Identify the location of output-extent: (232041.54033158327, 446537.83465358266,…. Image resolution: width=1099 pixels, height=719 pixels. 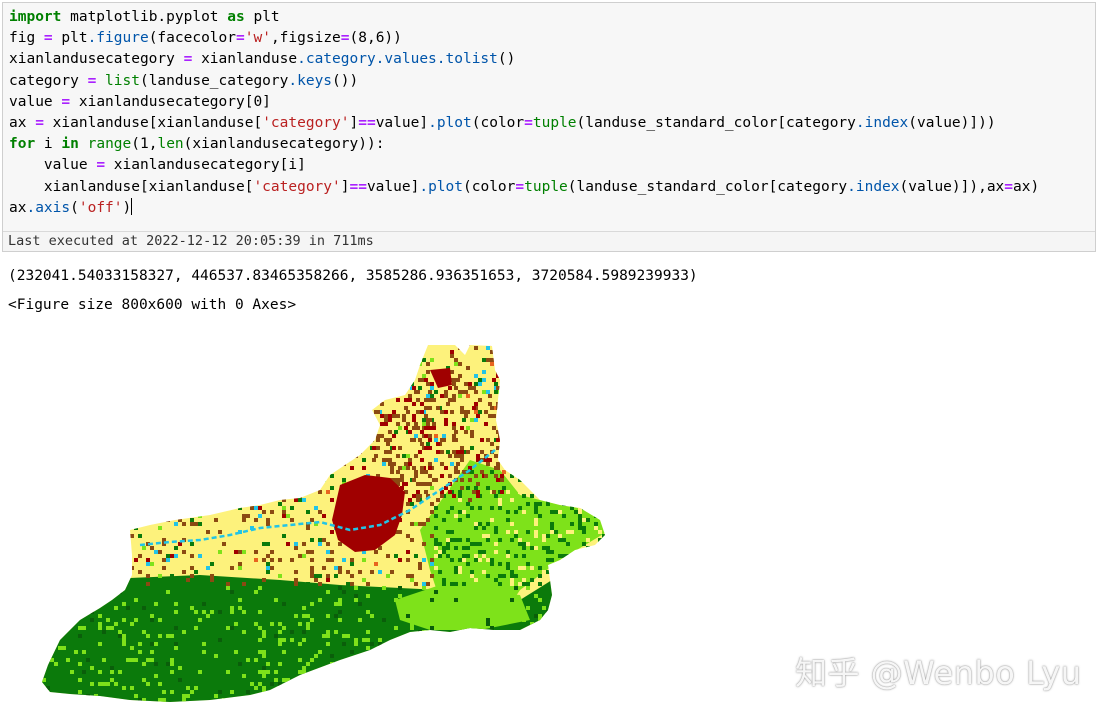
(353, 276).